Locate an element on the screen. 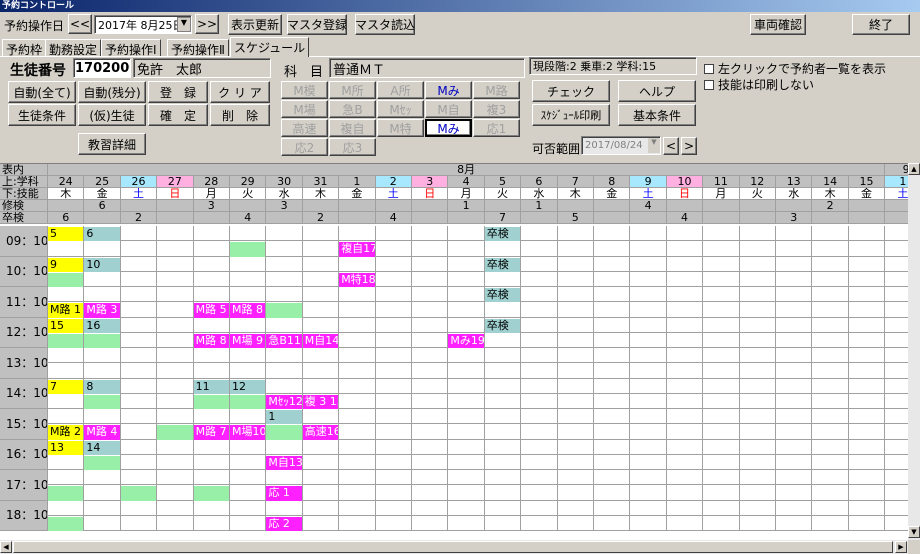  schedule-entry: M路 7 is located at coordinates (211, 432).